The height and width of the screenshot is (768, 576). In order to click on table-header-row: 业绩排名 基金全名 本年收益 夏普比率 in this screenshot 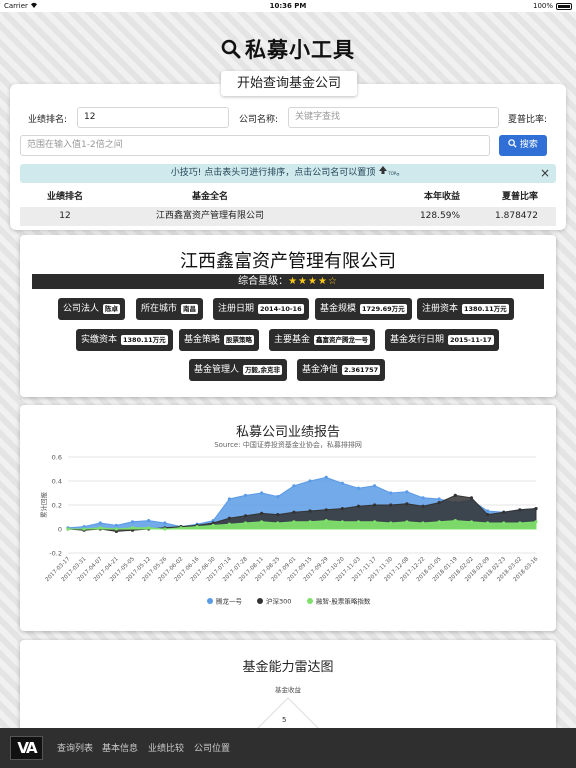, I will do `click(288, 197)`.